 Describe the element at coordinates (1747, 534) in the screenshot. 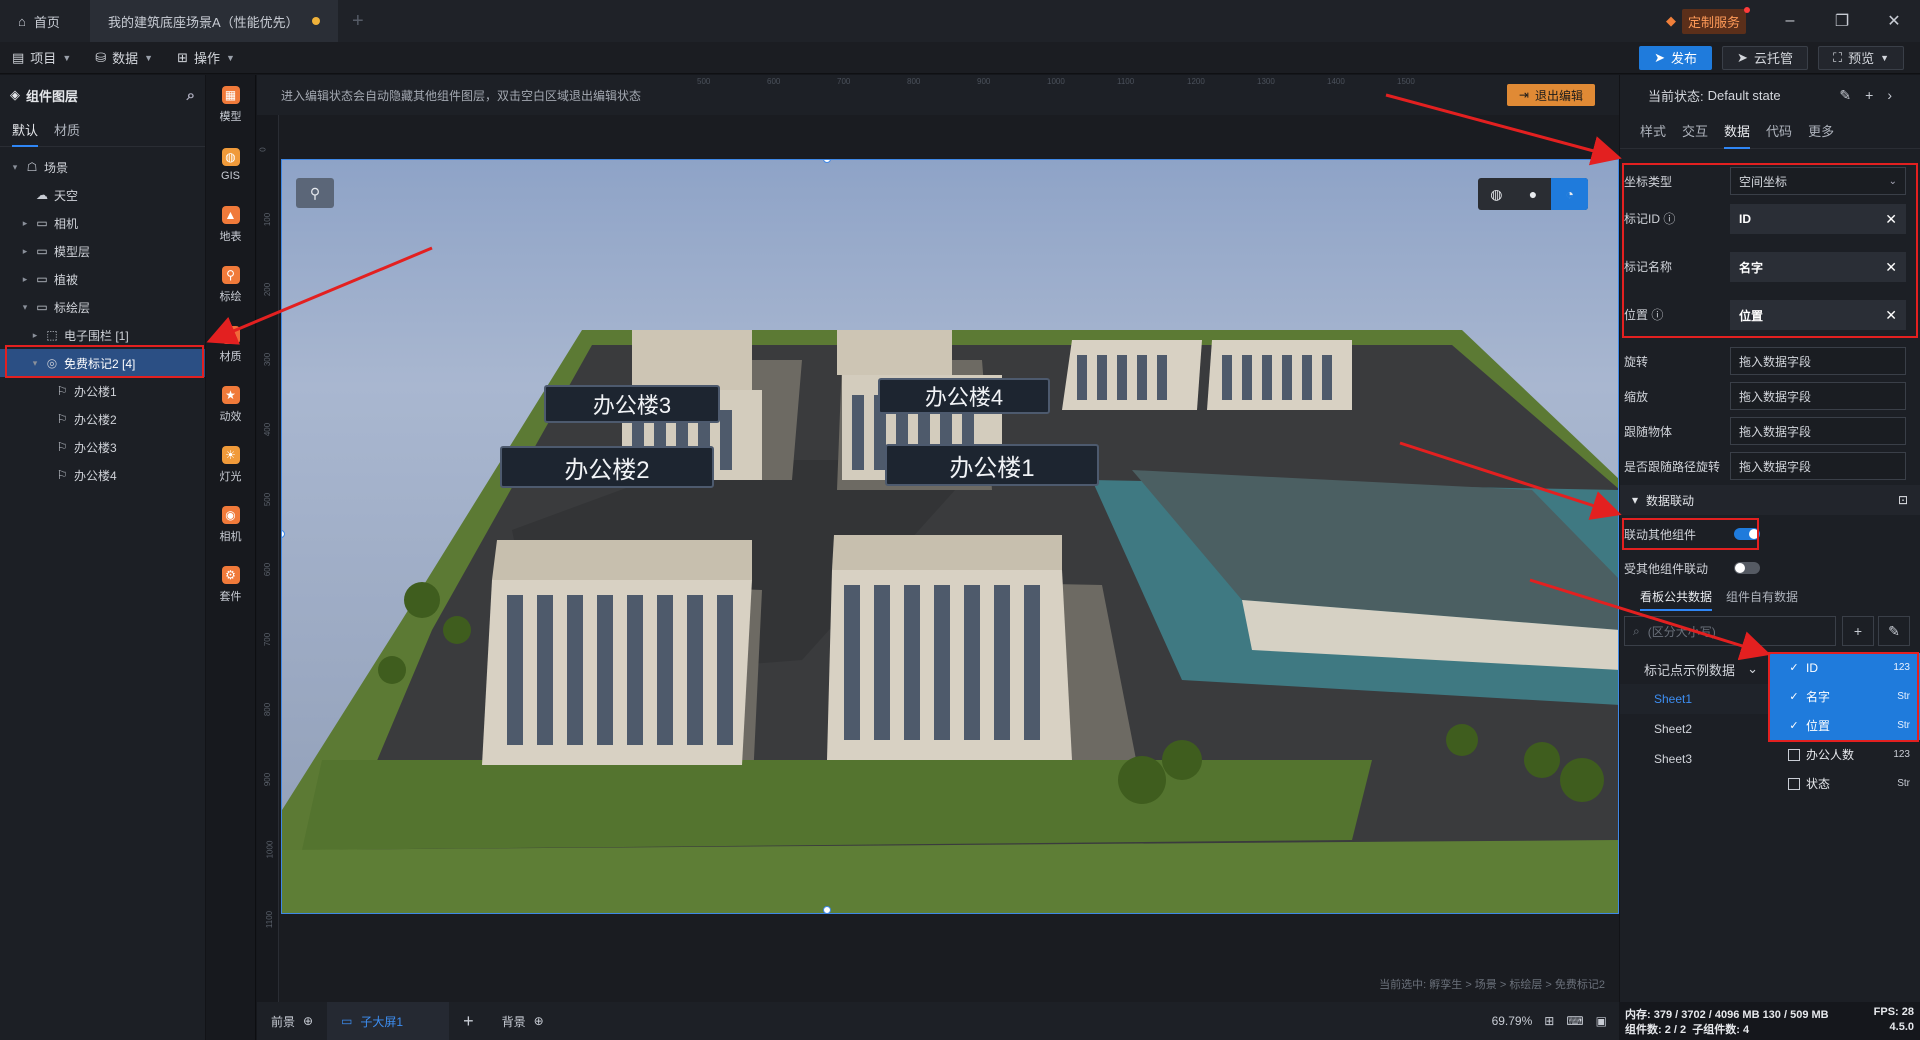

I see `link-others-toggle` at that location.